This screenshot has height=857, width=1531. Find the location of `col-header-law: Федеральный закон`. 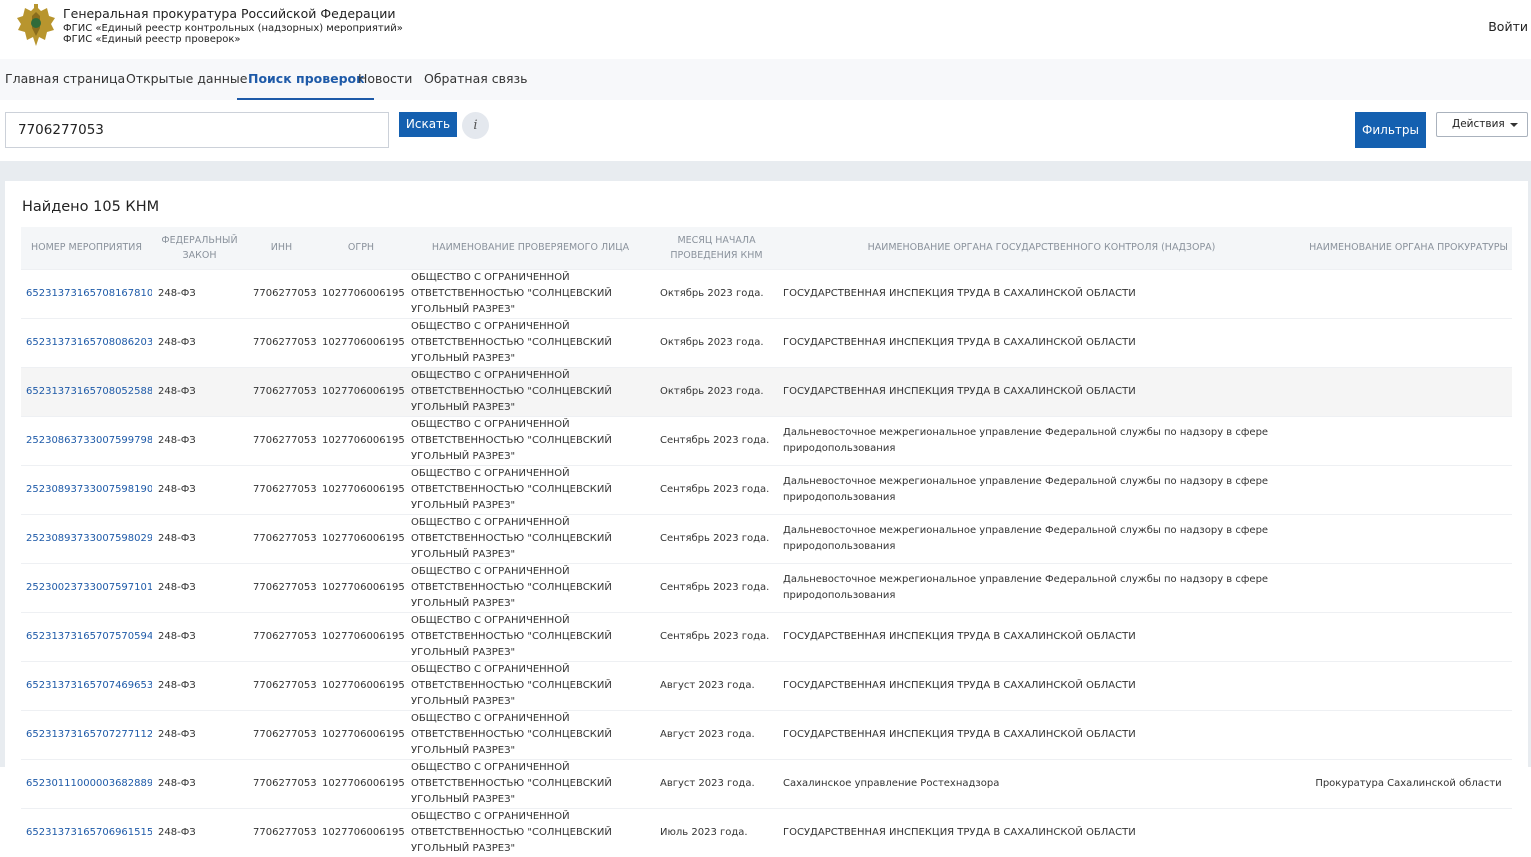

col-header-law: Федеральный закон is located at coordinates (199, 248).